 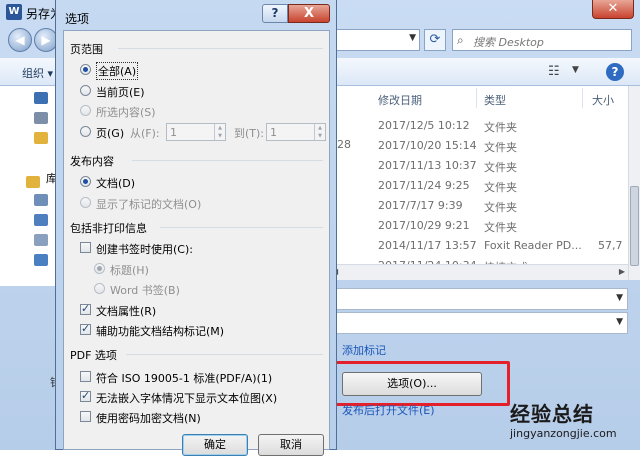 I want to click on checkbox-label: 文档属性(R), so click(x=126, y=311).